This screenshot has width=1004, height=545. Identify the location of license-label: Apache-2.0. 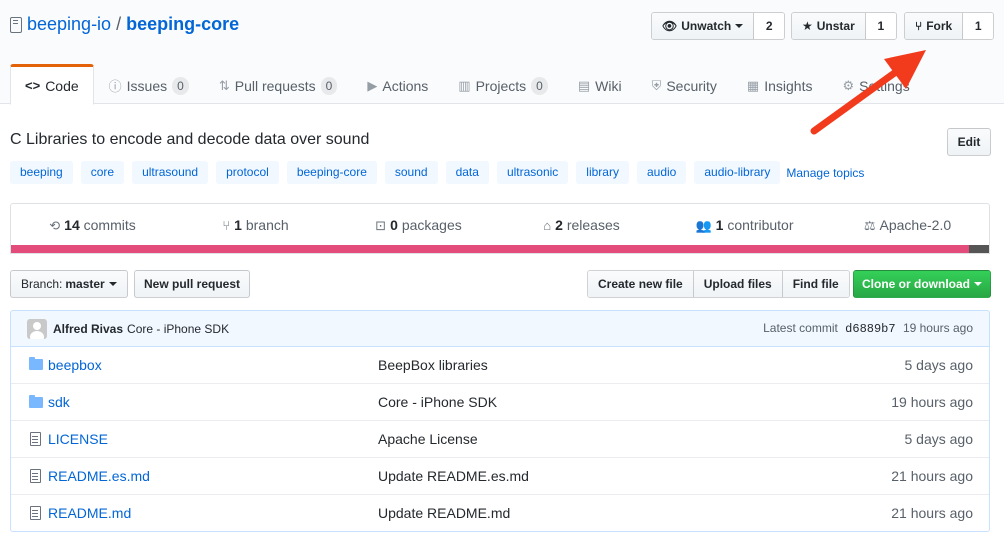
(915, 224).